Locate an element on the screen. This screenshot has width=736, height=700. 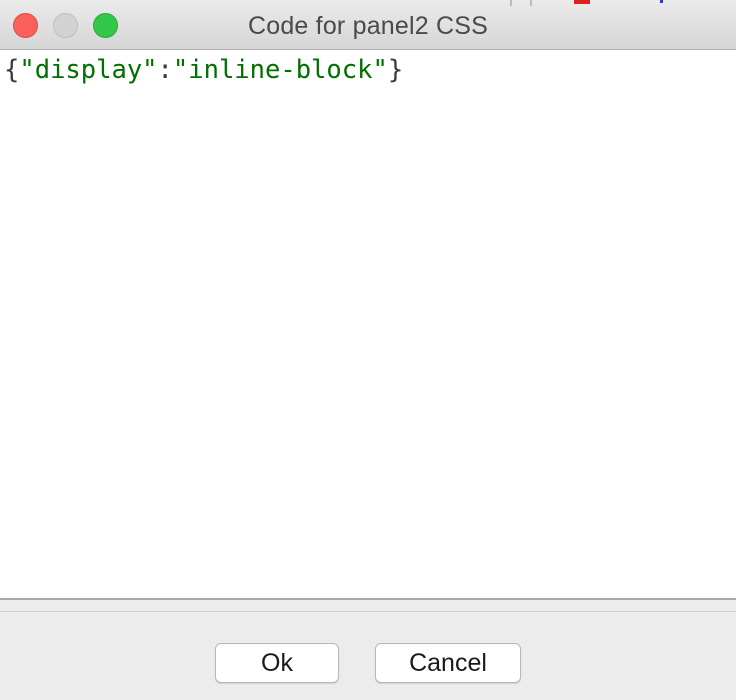
title-bar: Code for panel2 CSS is located at coordinates (368, 25).